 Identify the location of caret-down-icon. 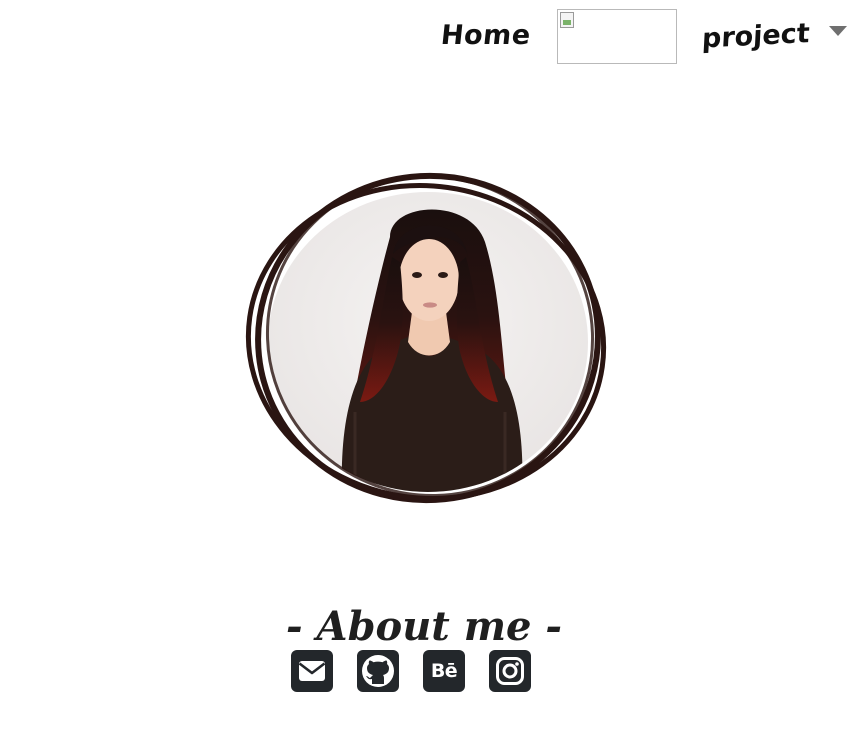
(838, 31).